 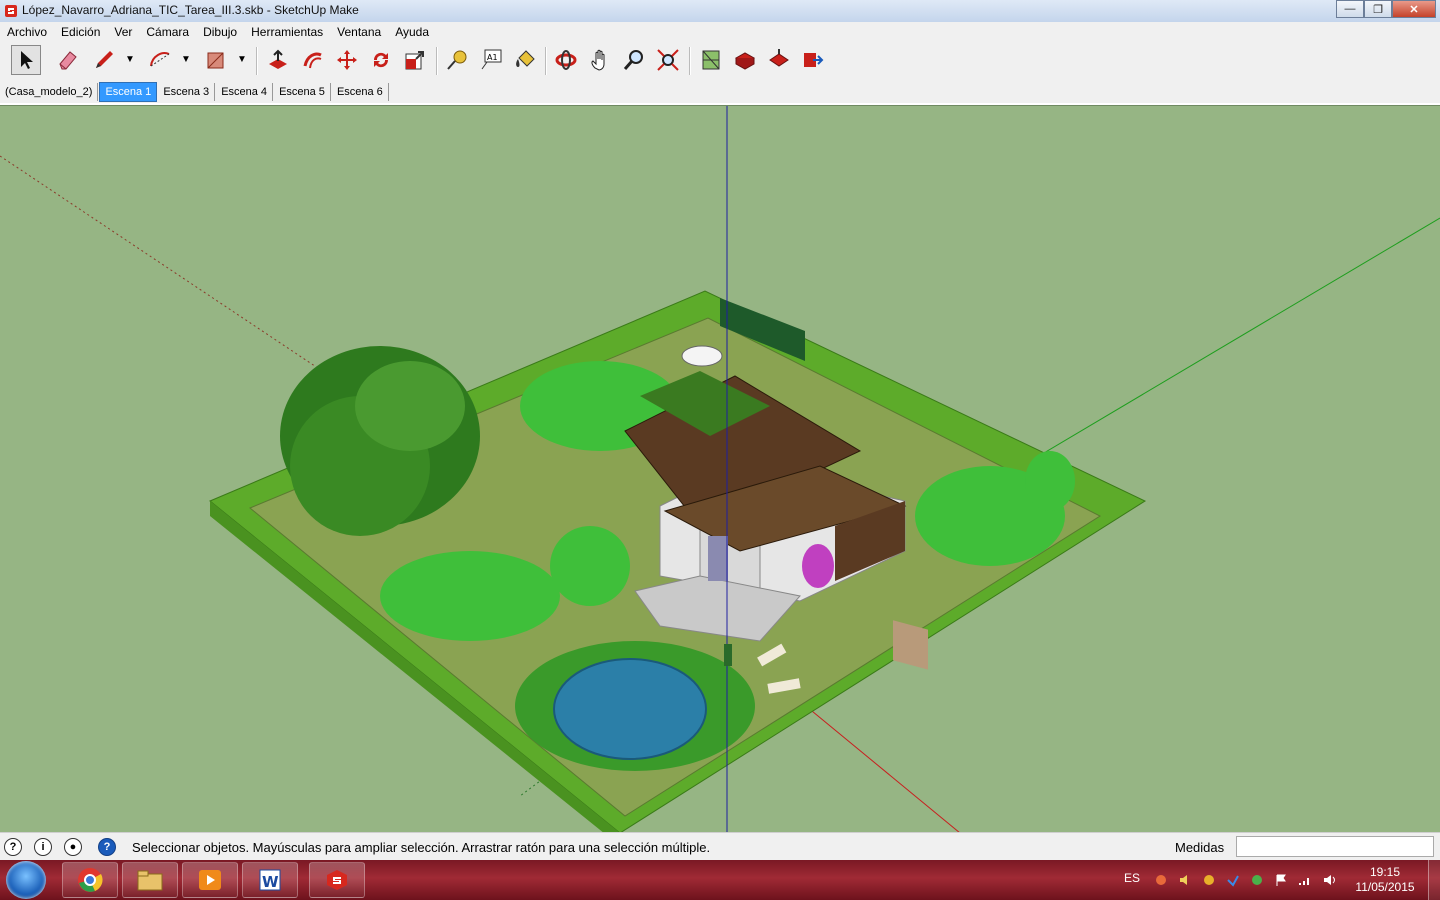 What do you see at coordinates (359, 32) in the screenshot?
I see `menu-ventana: Ventana` at bounding box center [359, 32].